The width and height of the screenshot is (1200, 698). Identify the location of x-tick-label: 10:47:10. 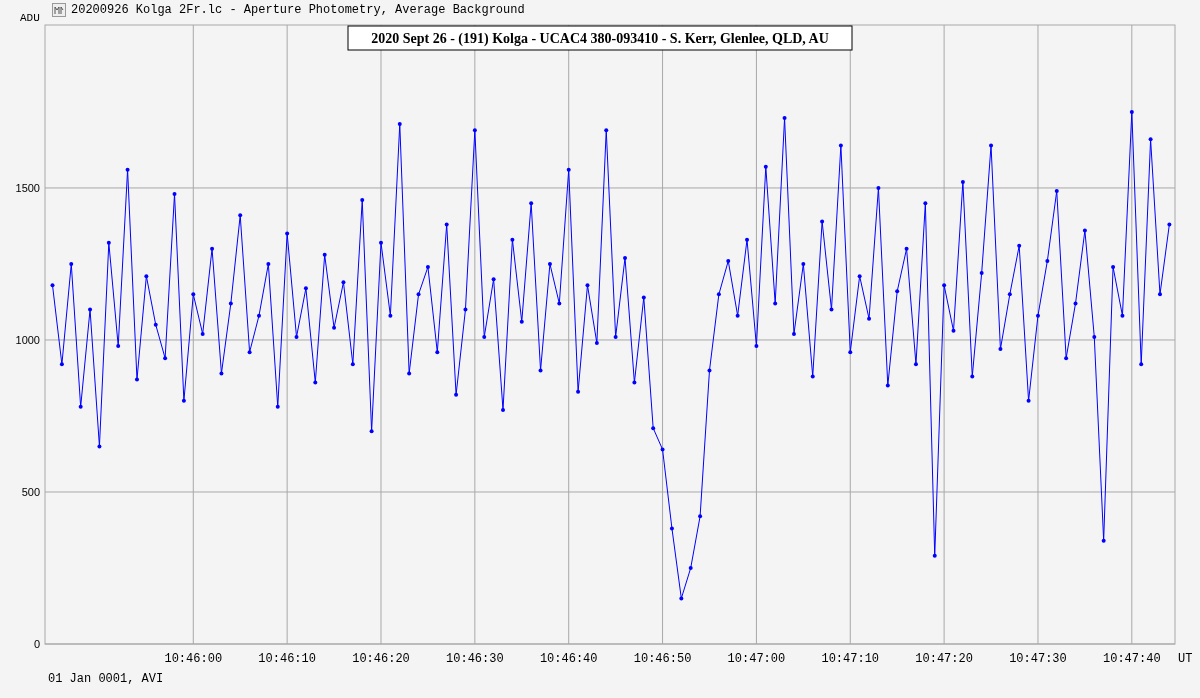
(850, 659).